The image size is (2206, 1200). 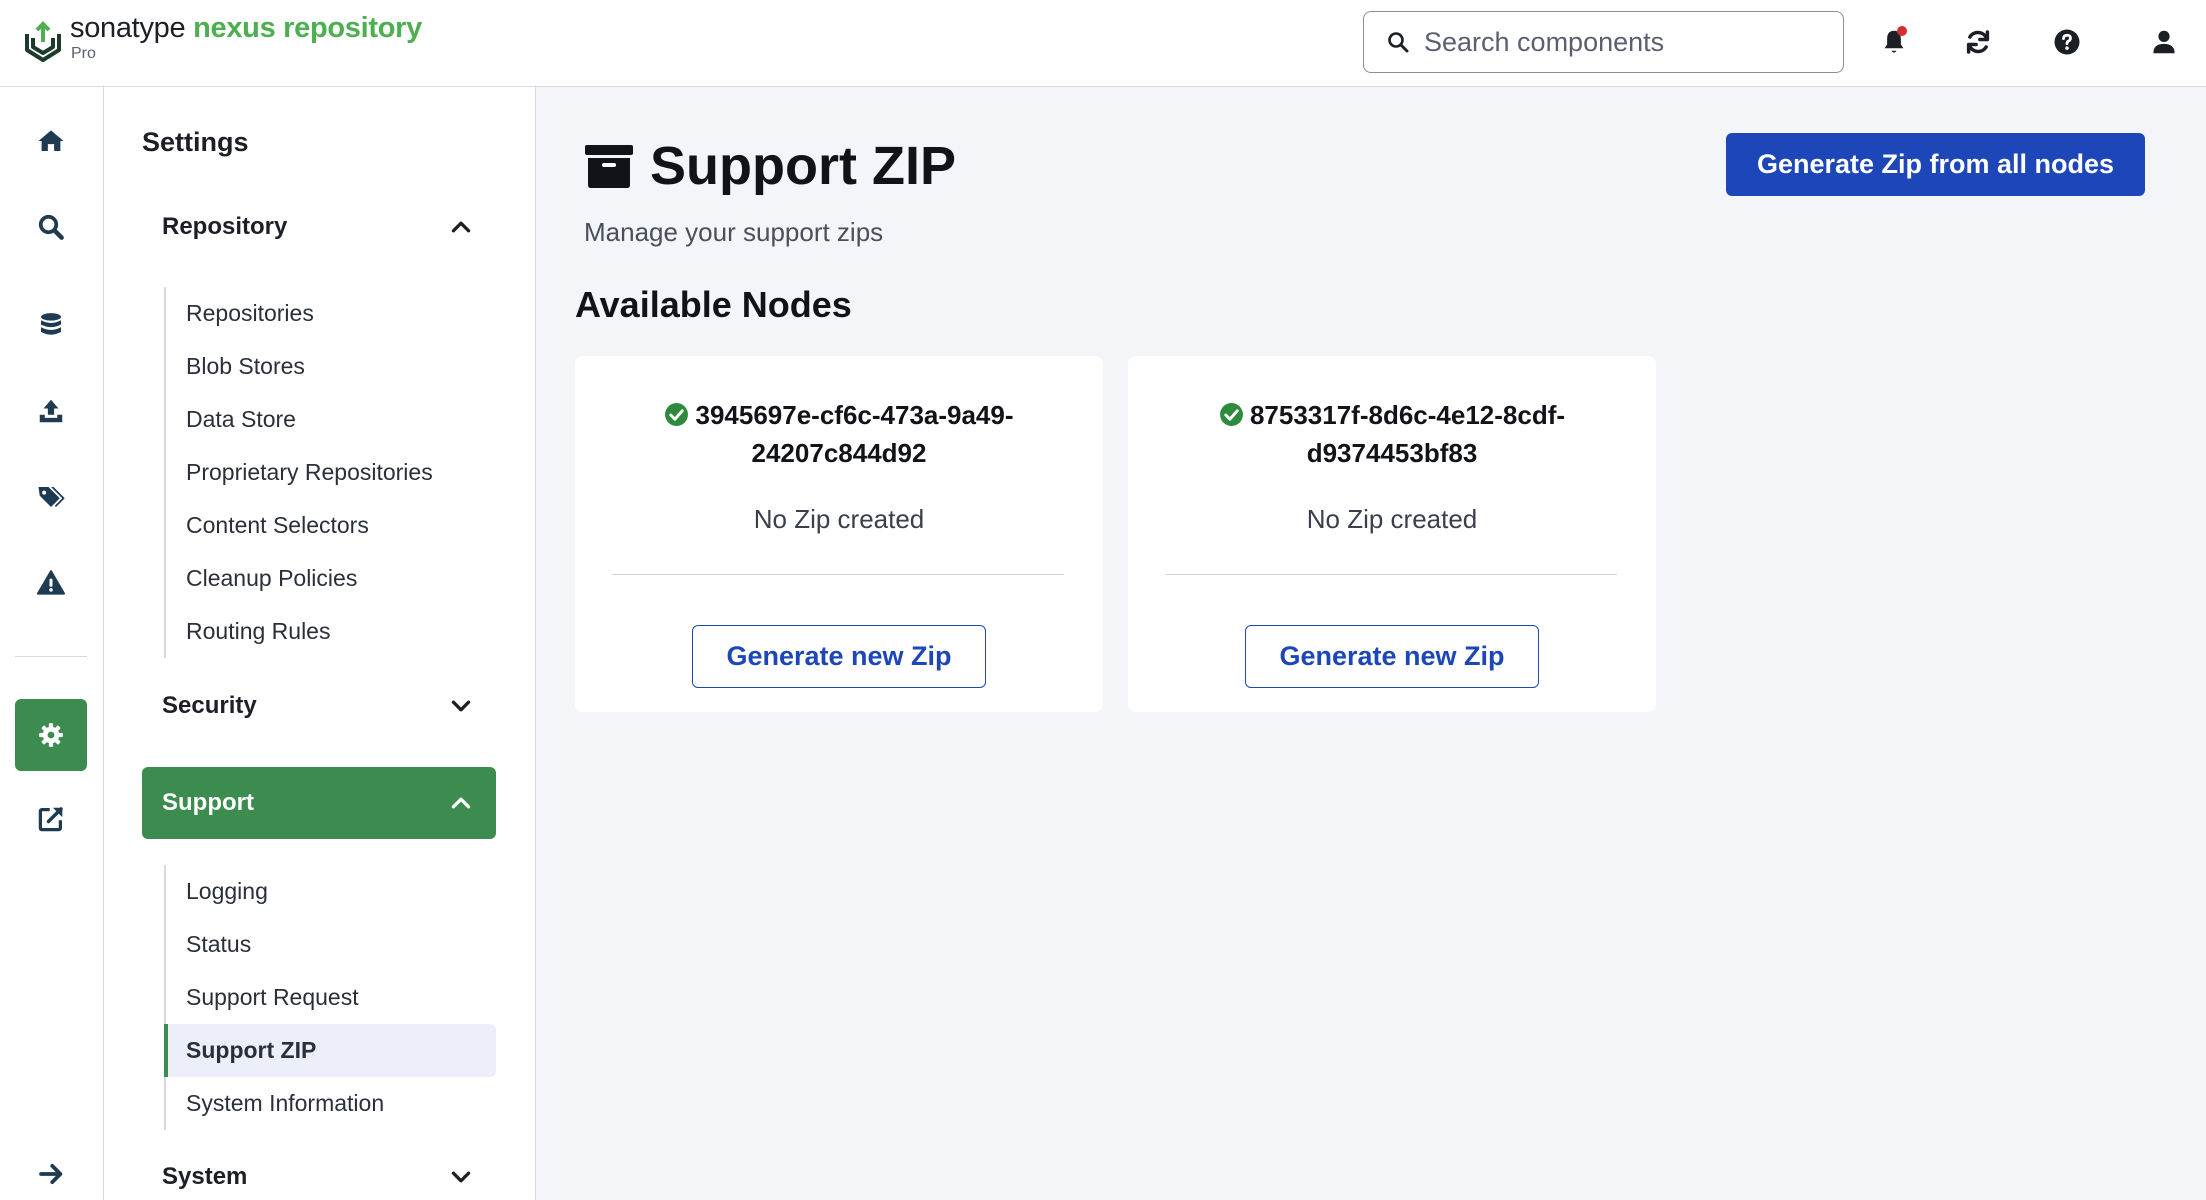 I want to click on help-button, so click(x=2067, y=42).